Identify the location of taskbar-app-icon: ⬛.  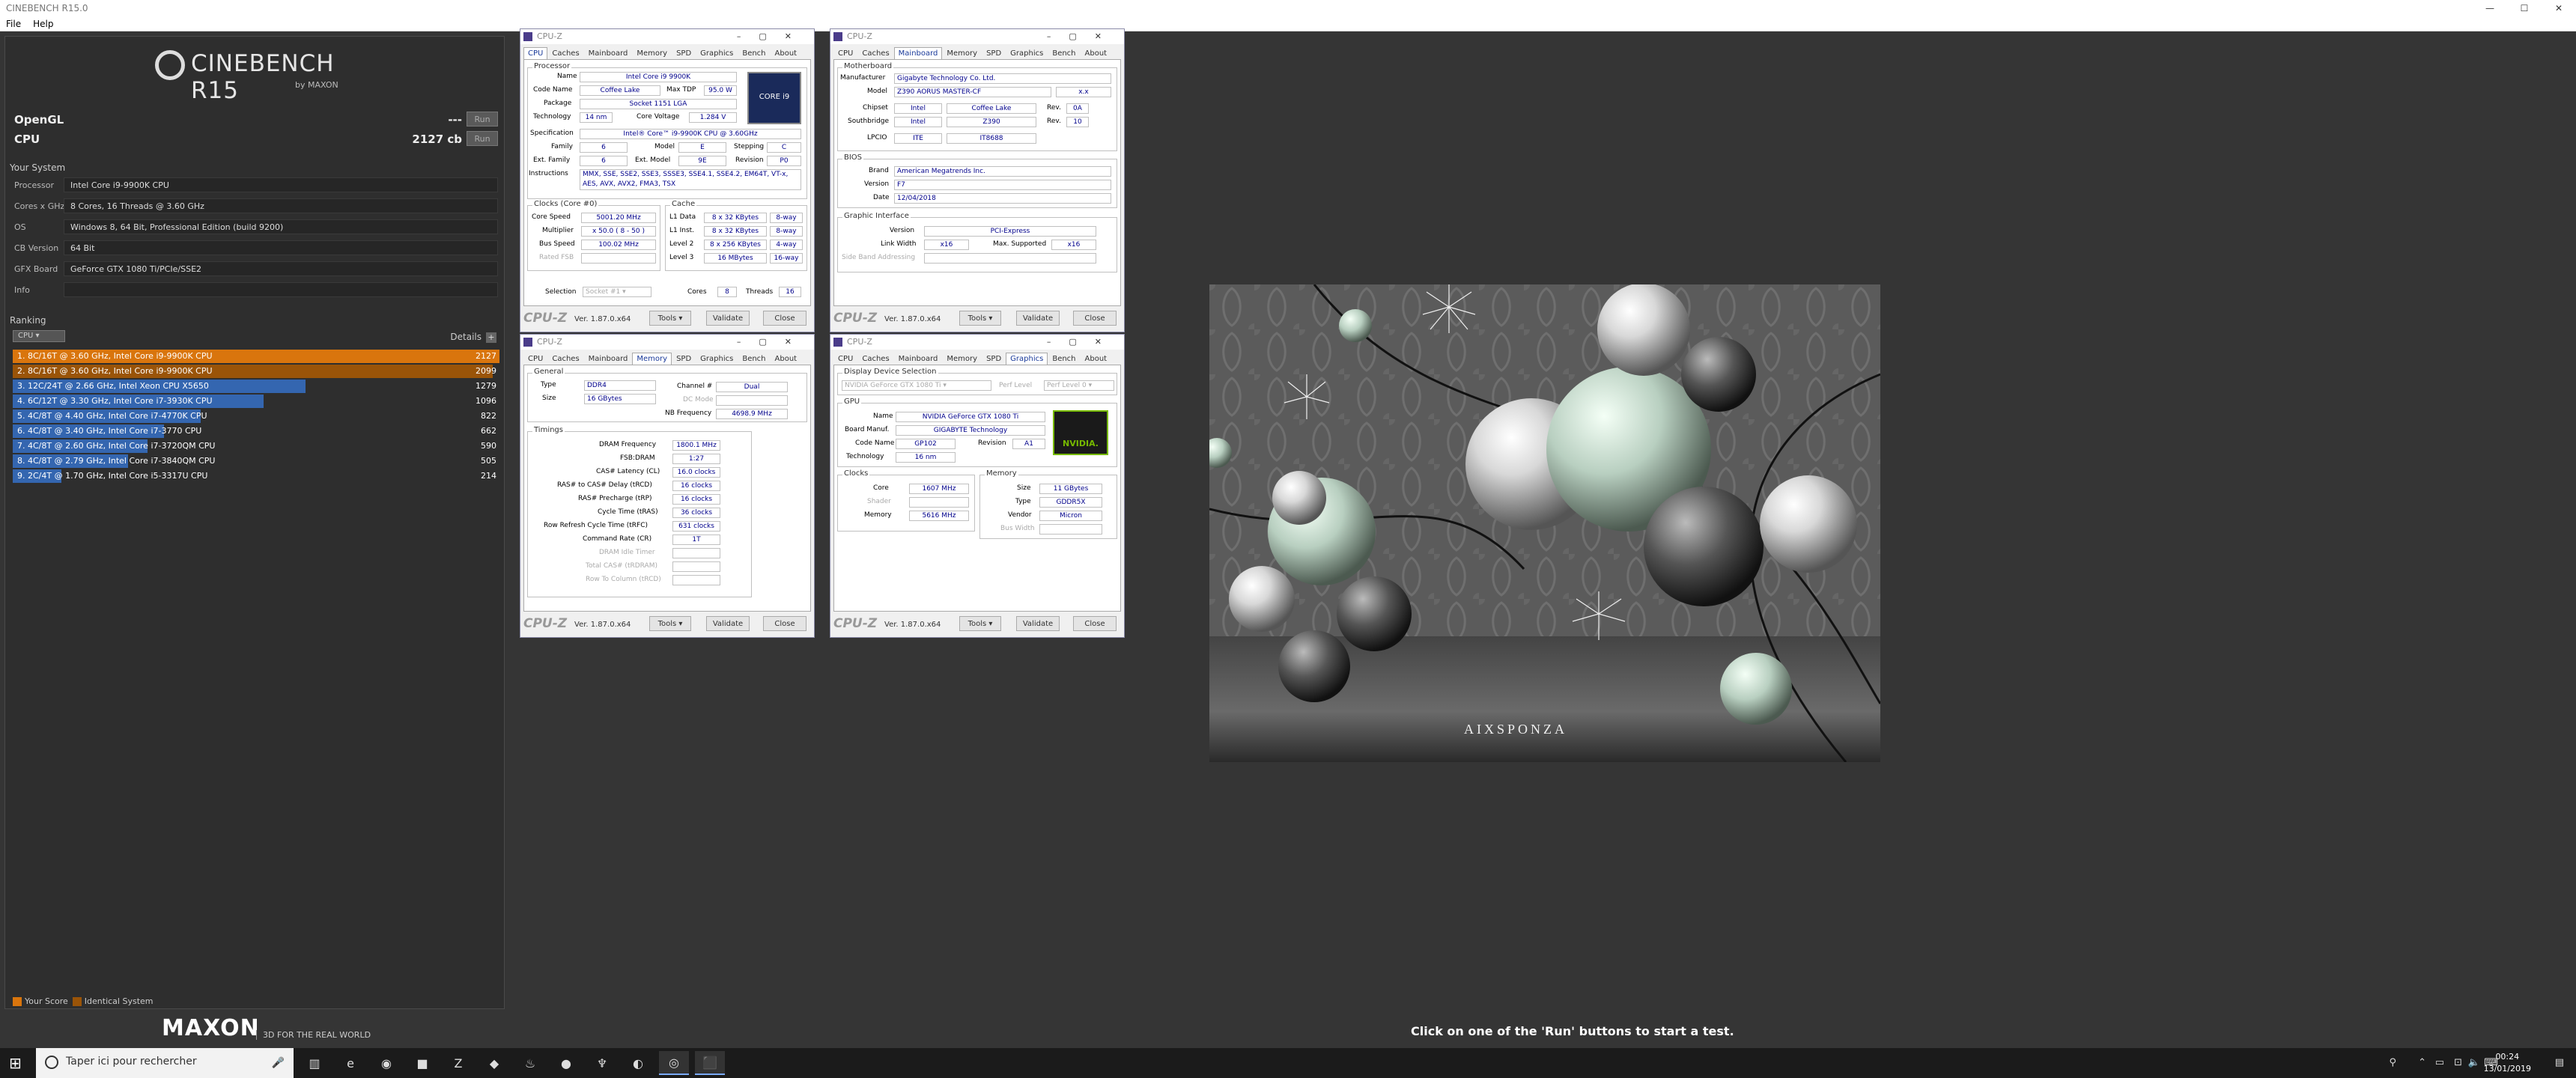
(710, 1063).